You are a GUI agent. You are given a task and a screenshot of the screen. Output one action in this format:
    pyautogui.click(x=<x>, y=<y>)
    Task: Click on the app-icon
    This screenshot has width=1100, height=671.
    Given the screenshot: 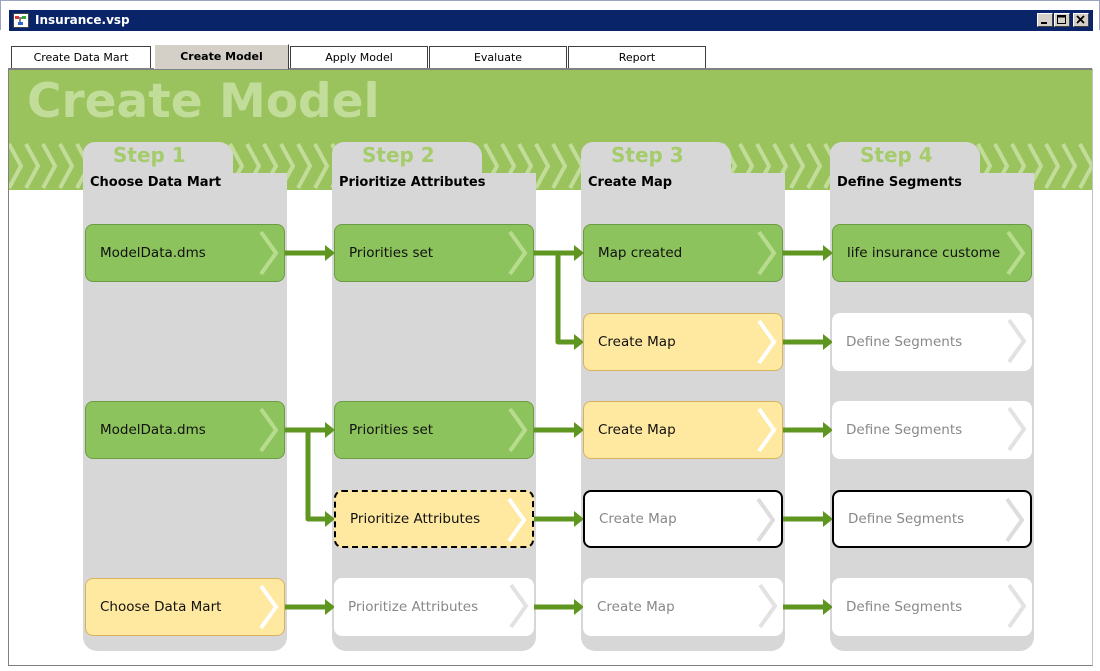 What is the action you would take?
    pyautogui.click(x=21, y=20)
    